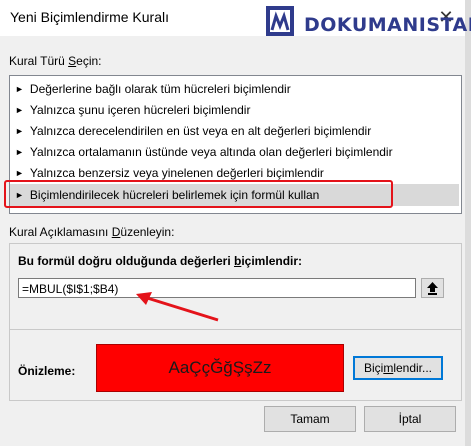  I want to click on range-select-button, so click(432, 288).